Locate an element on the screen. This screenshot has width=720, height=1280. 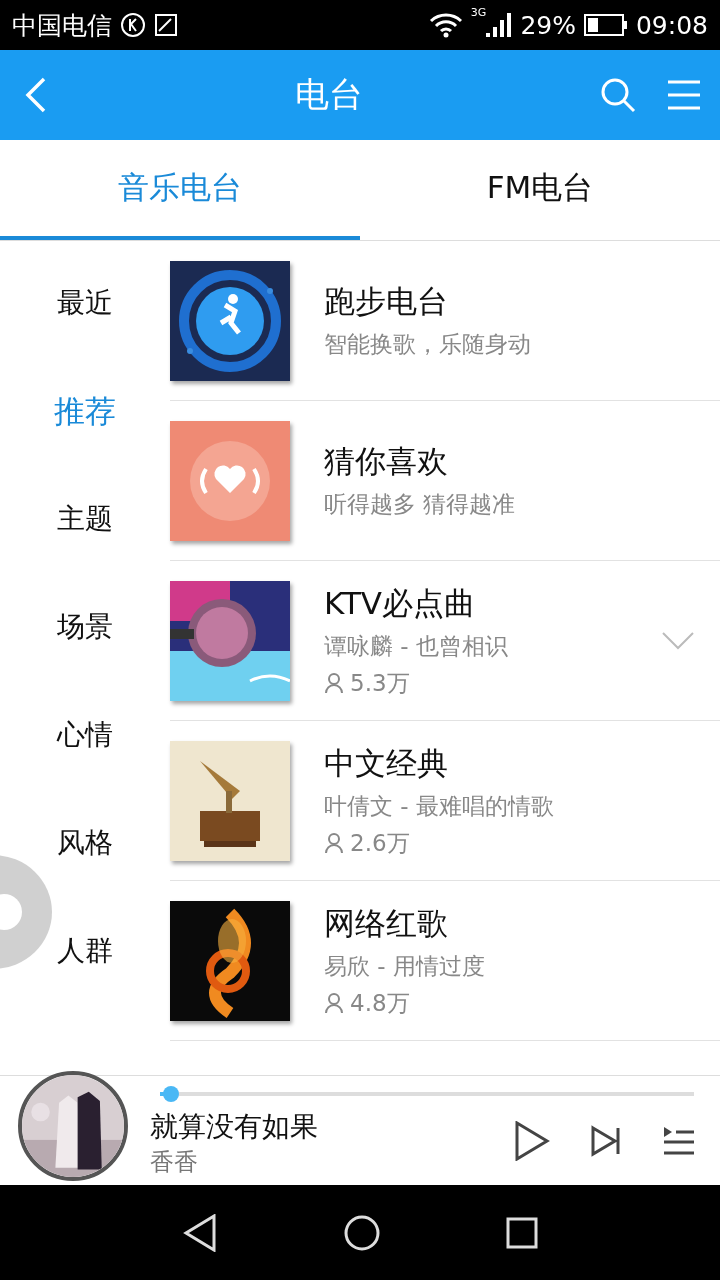
image-icon is located at coordinates (166, 25).